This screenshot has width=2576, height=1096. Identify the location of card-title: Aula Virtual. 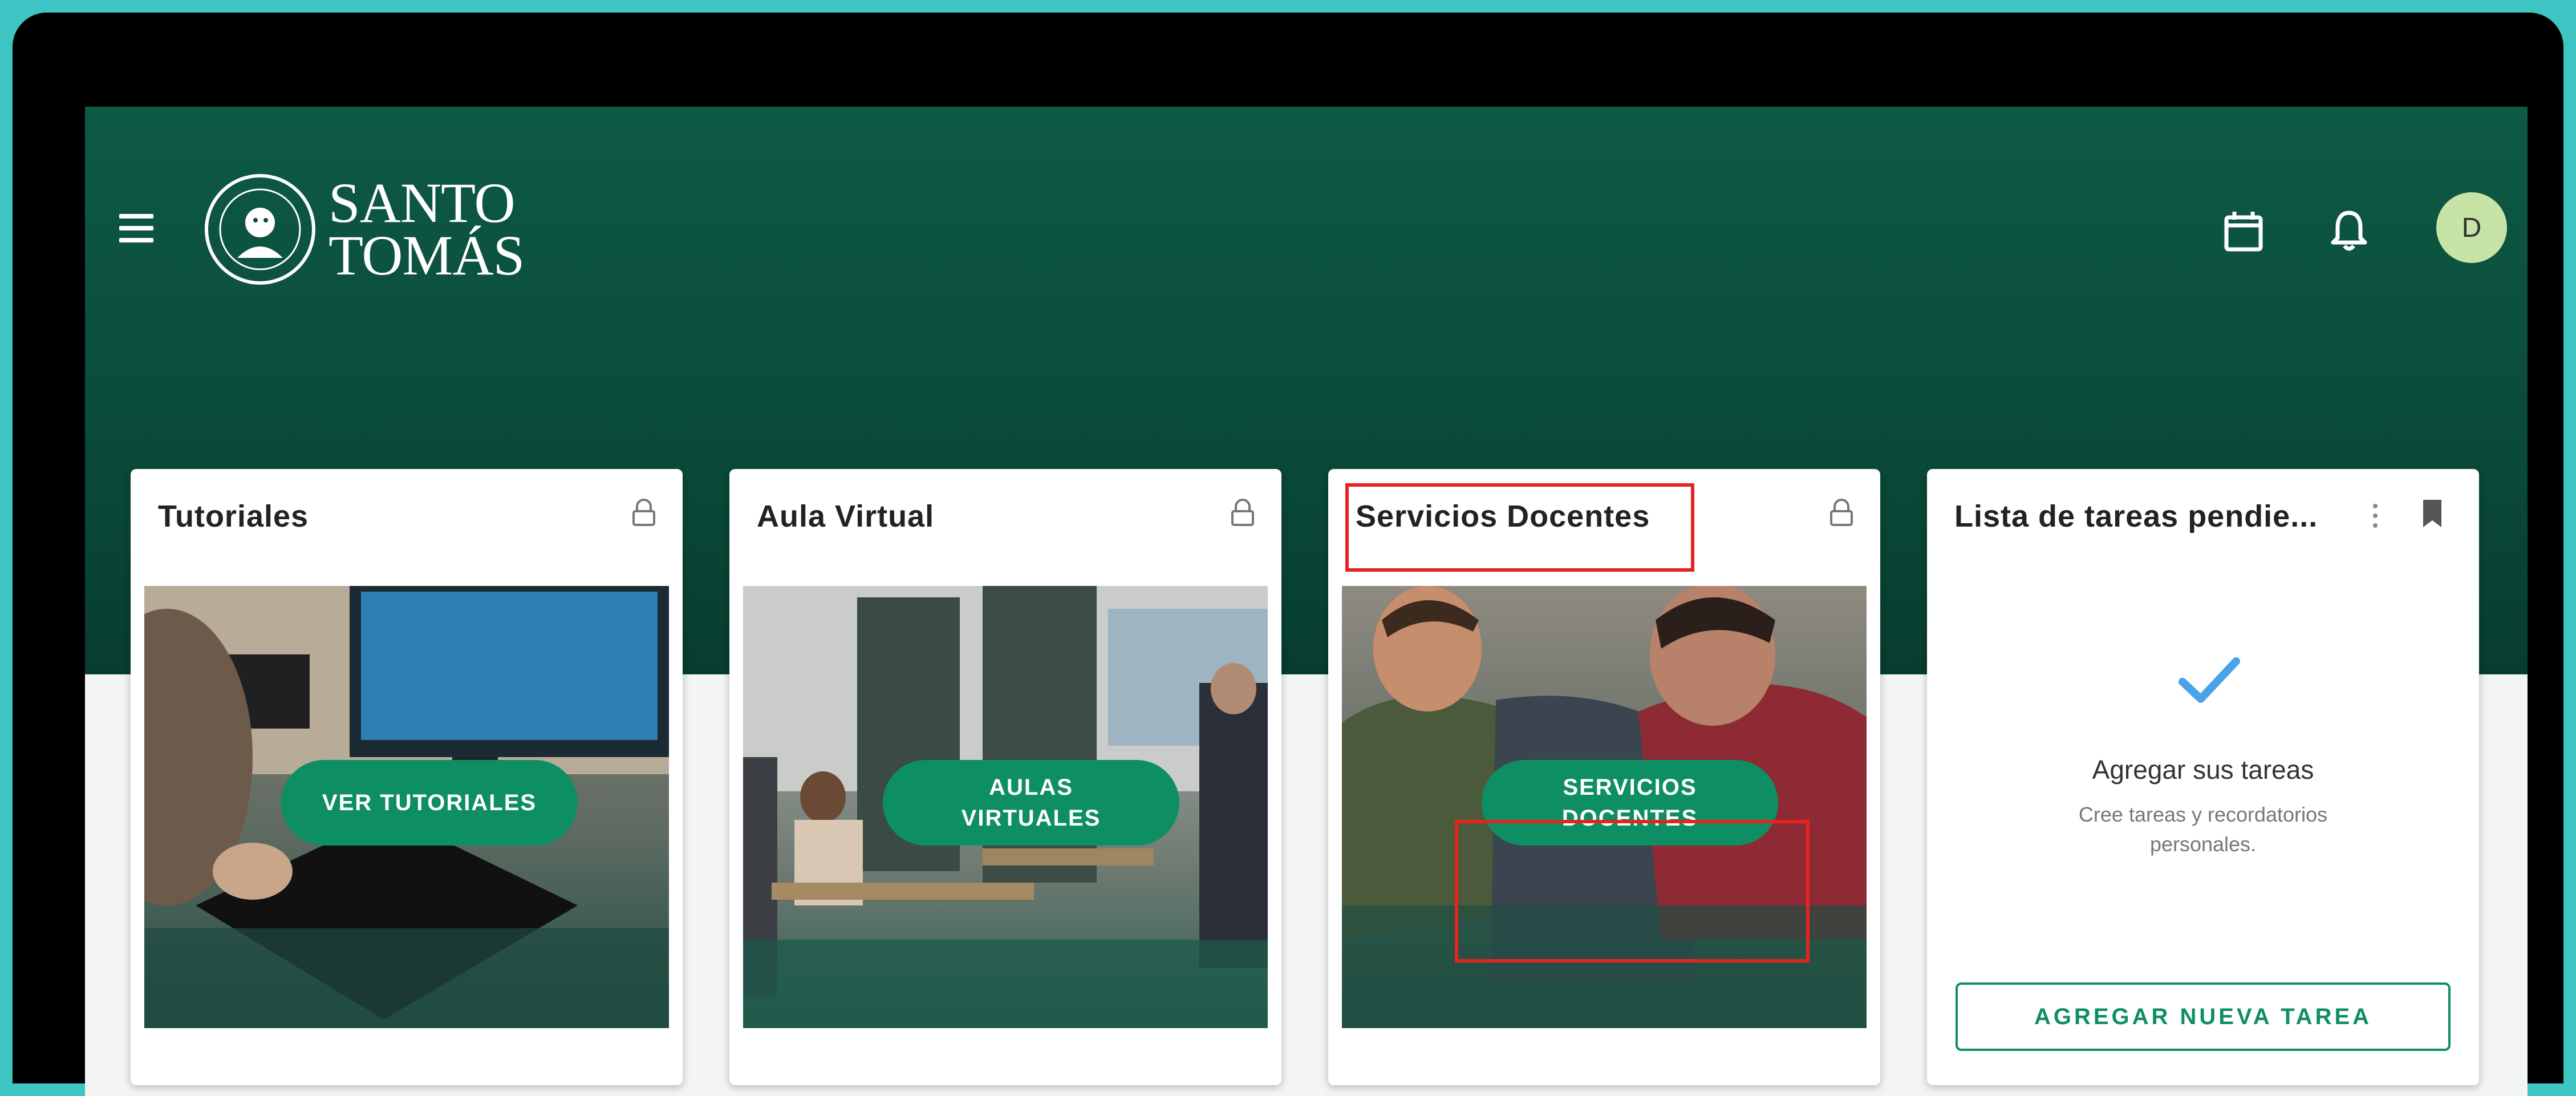
(846, 516).